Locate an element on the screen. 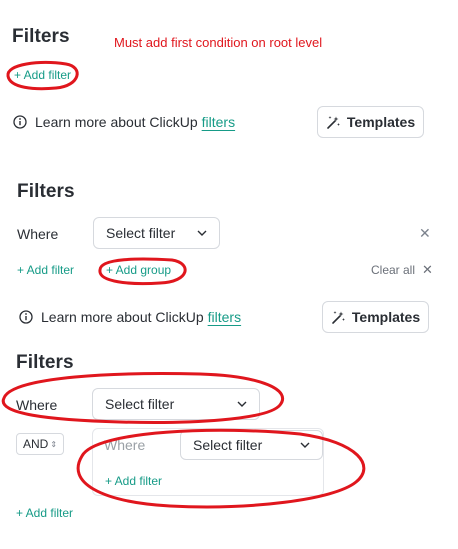  group-select-filter-dropdown: Select filter is located at coordinates (251, 445).